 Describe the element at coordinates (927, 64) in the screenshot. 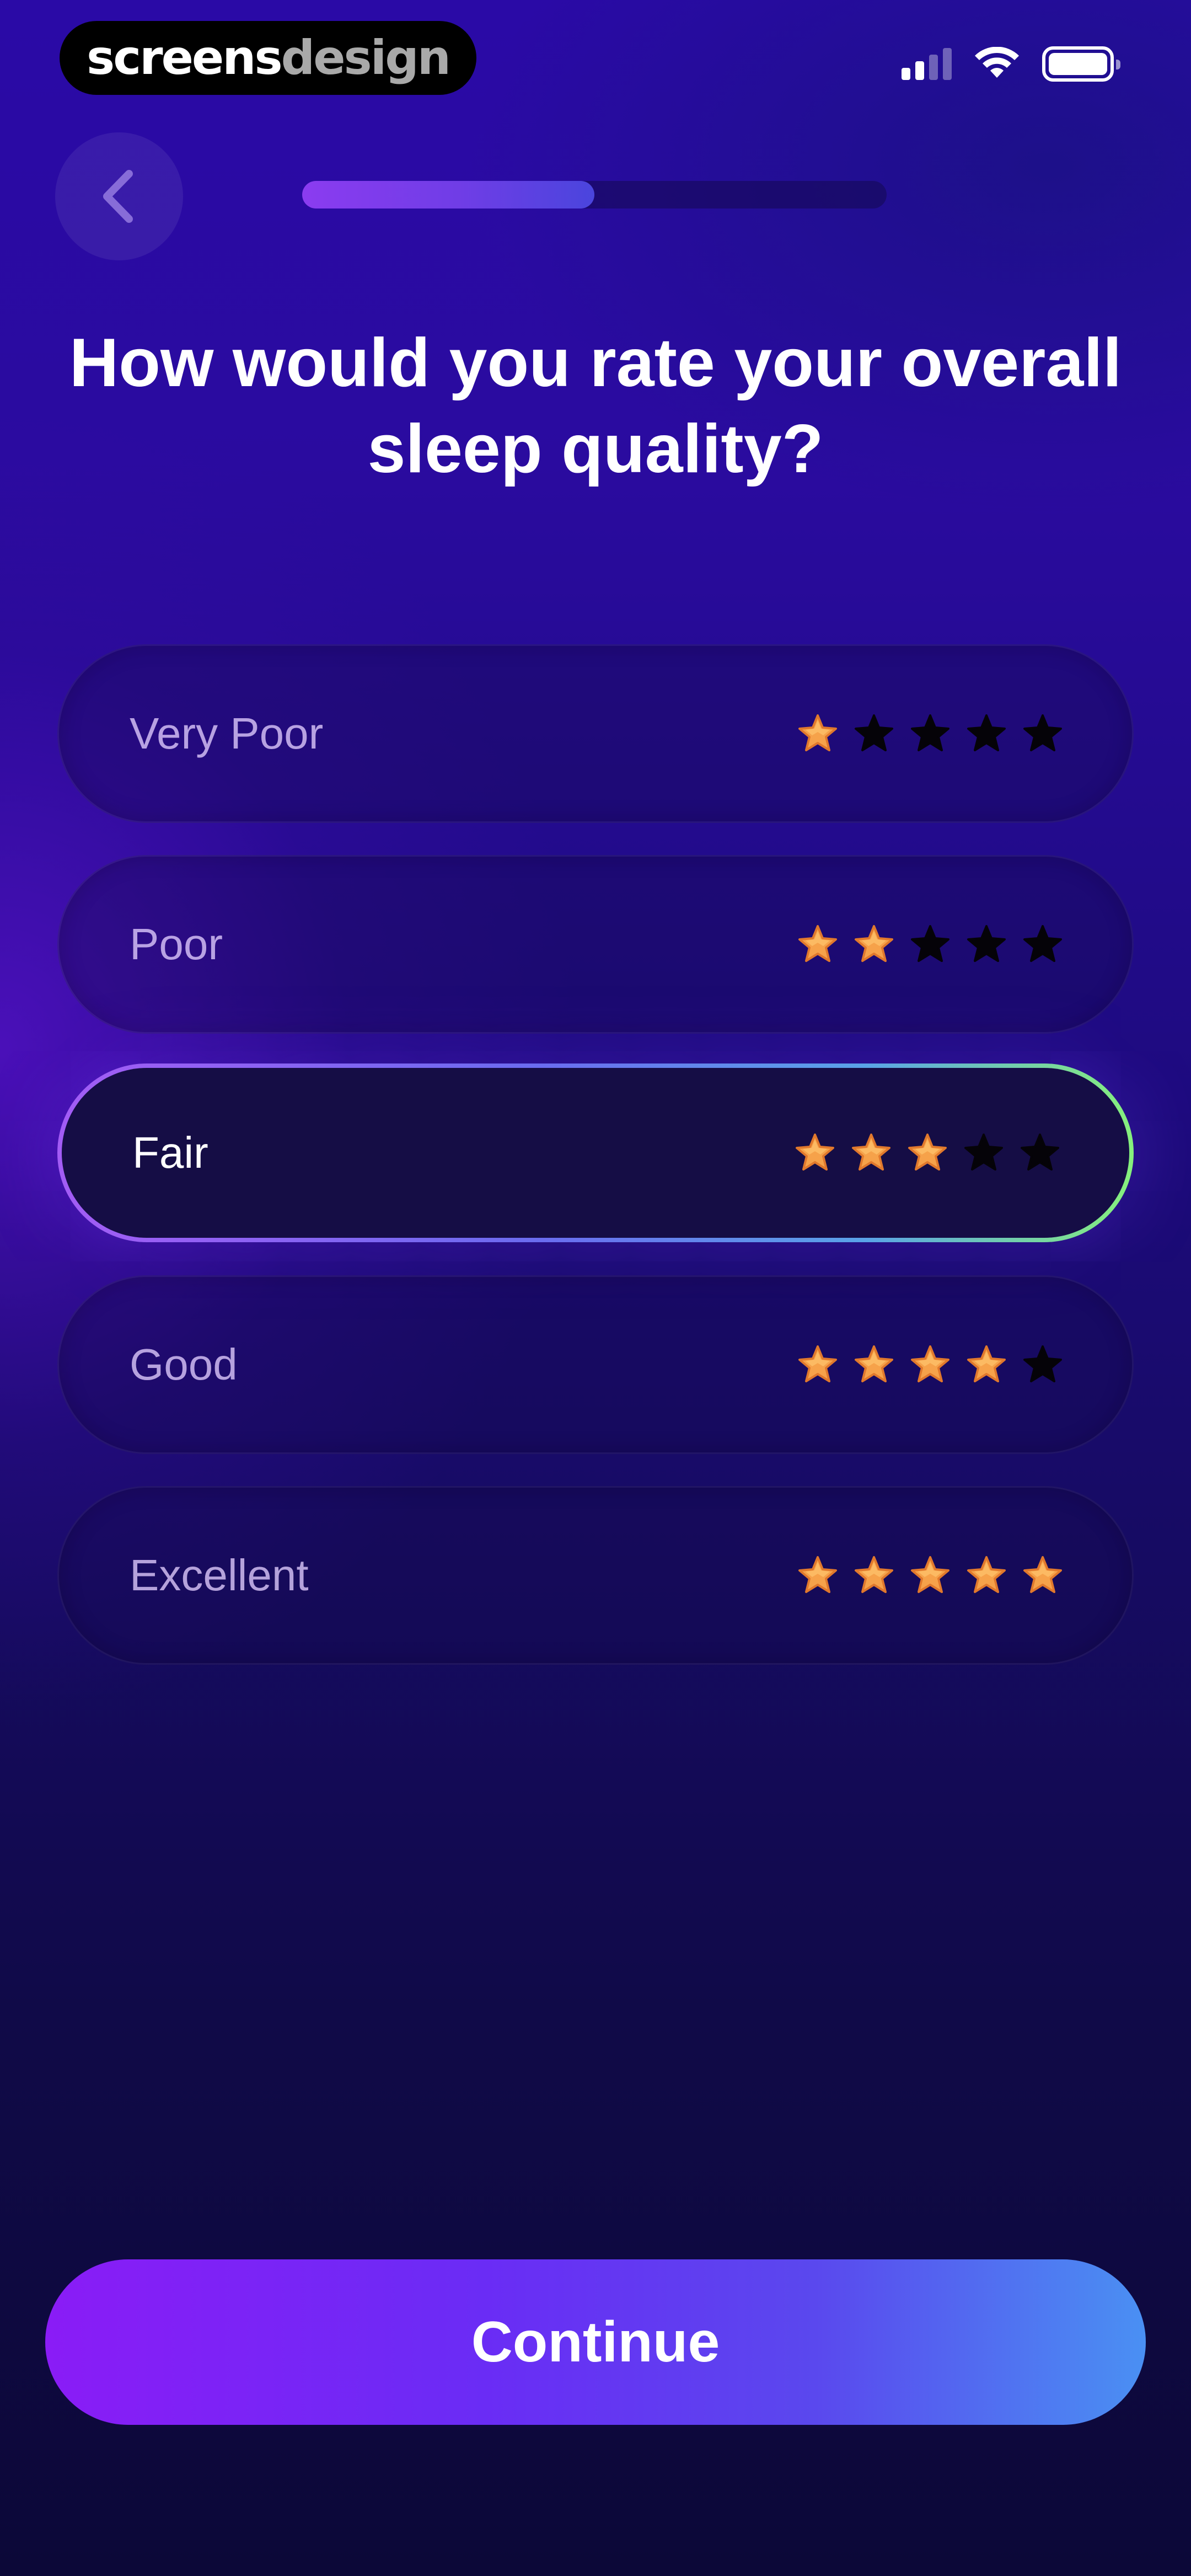

I see `cellular-signal-icon` at that location.